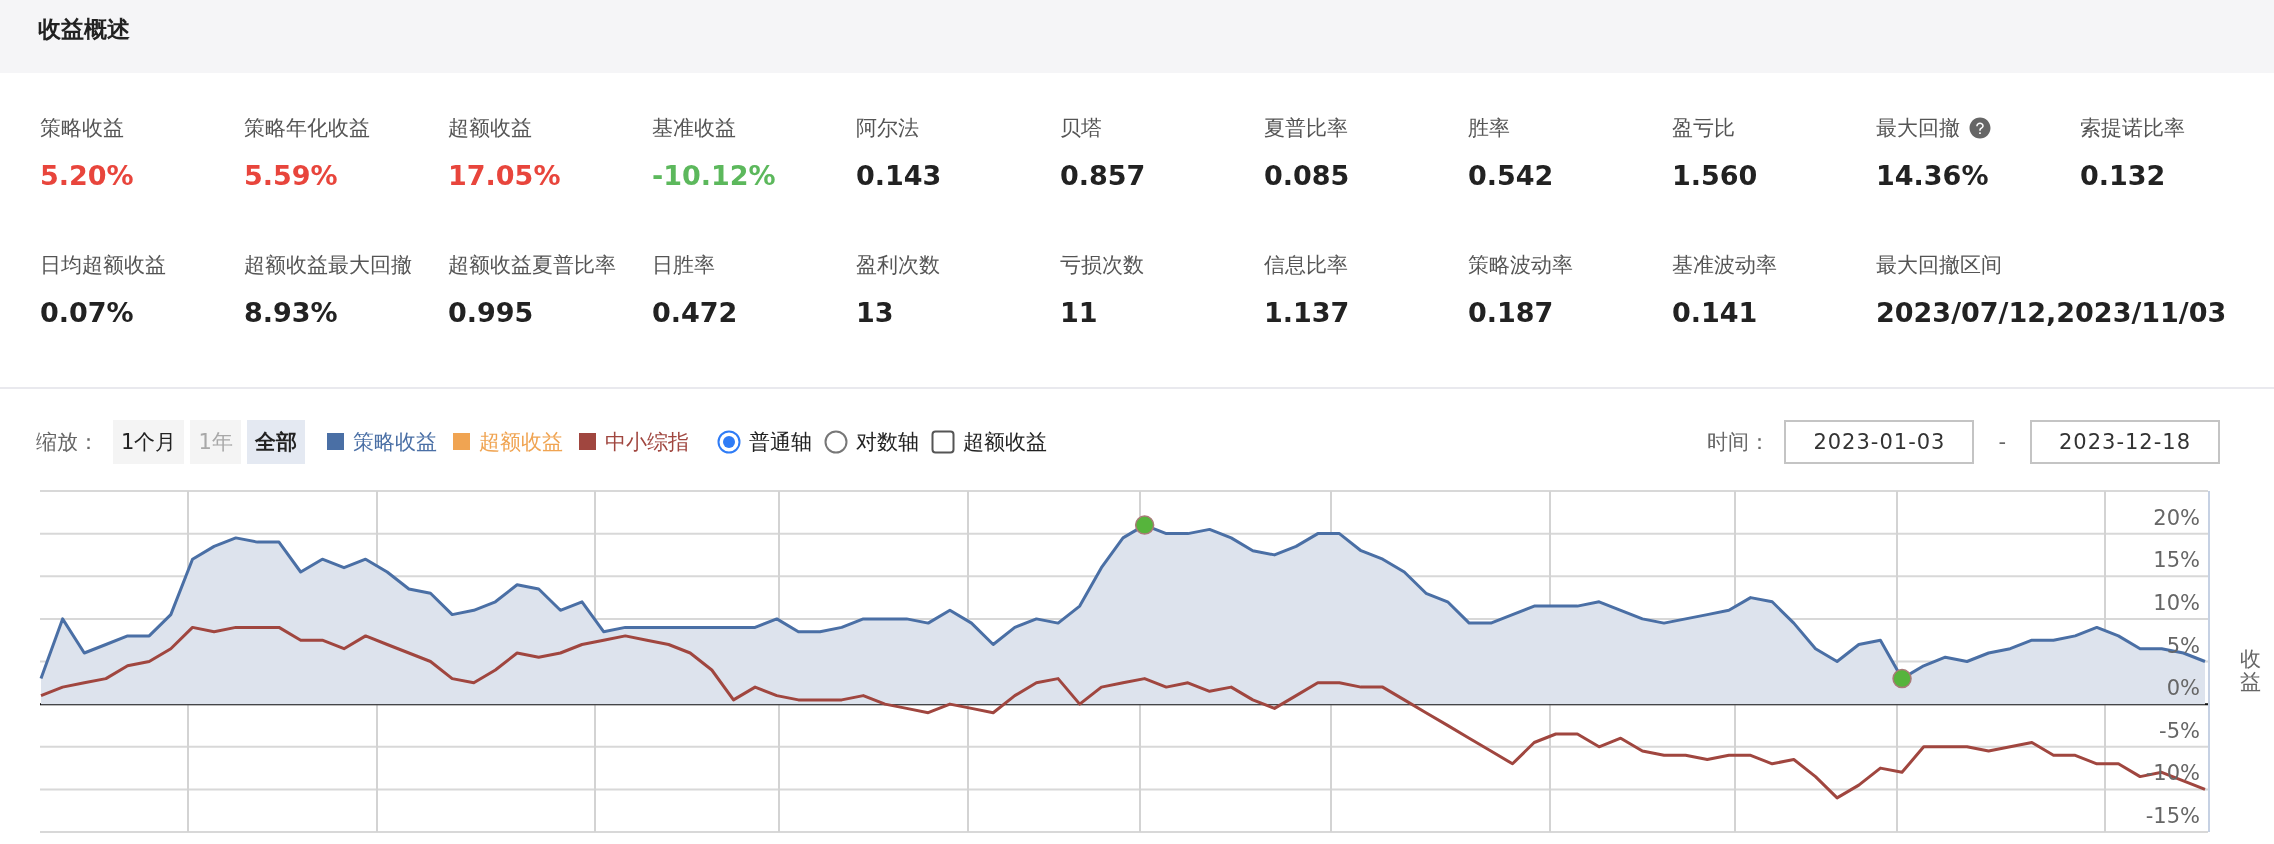 The width and height of the screenshot is (2274, 844). I want to click on end-date-field: 2023-12-18, so click(2125, 441).